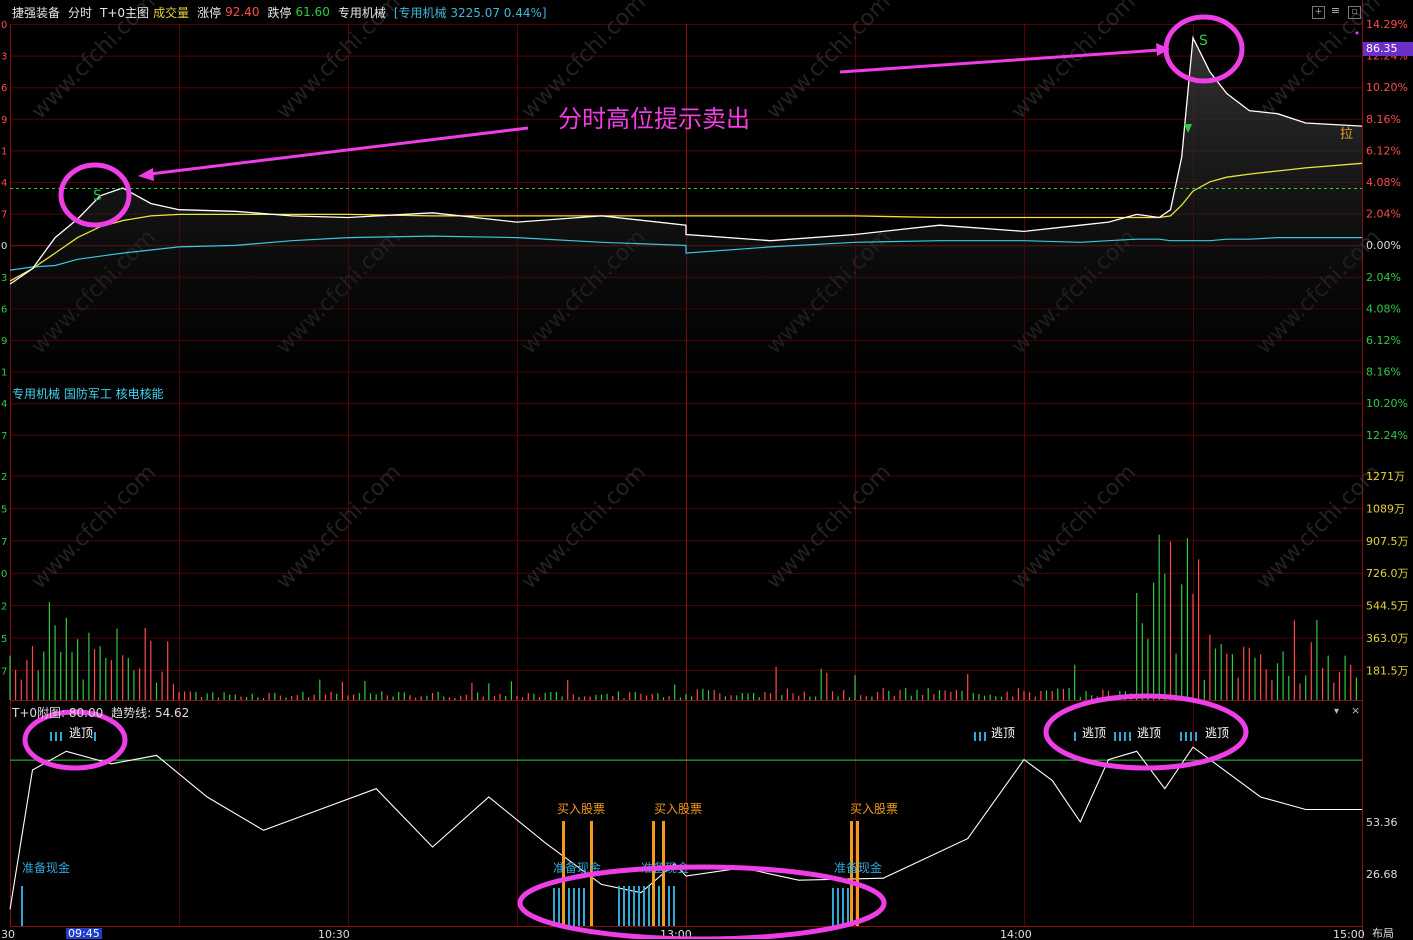  Describe the element at coordinates (1387, 606) in the screenshot. I see `axis-tick-volume: 544.5万` at that location.